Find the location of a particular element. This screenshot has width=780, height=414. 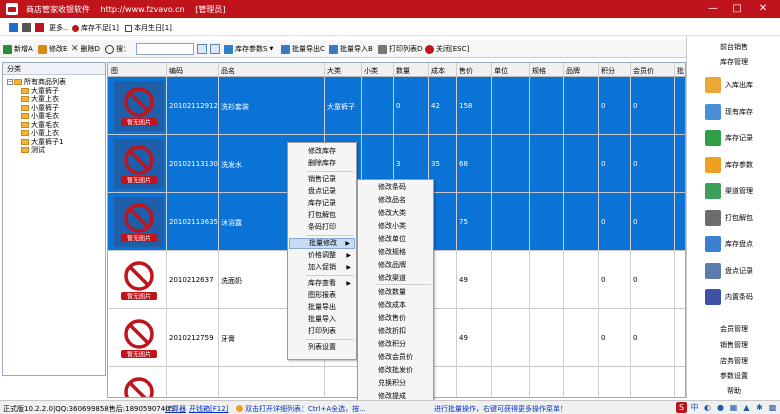

nav-button-7: 盘点记录 is located at coordinates (742, 271).